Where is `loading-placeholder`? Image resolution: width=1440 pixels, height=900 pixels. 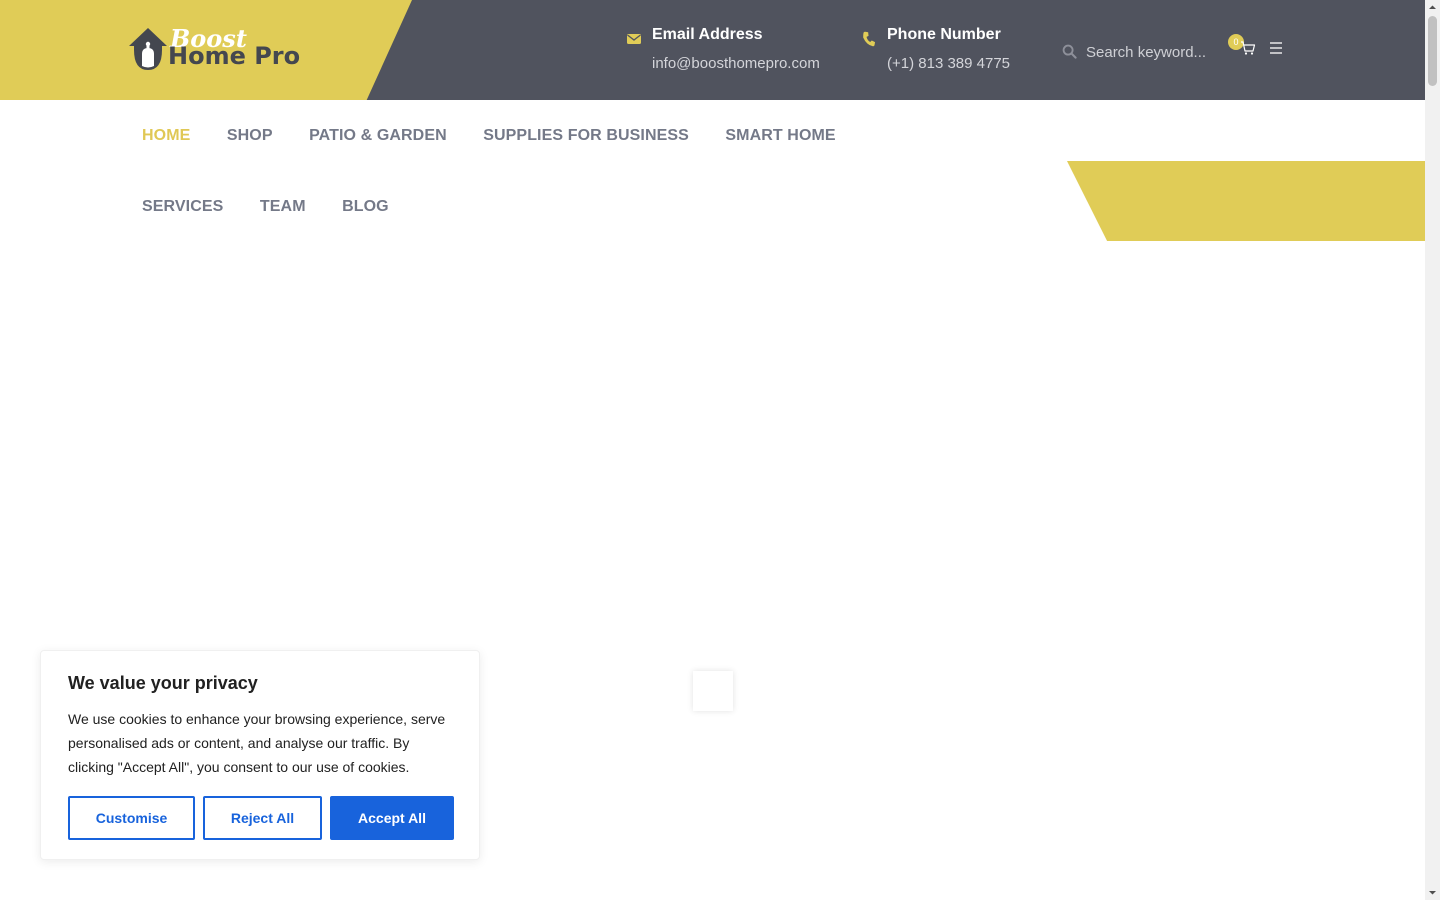 loading-placeholder is located at coordinates (713, 691).